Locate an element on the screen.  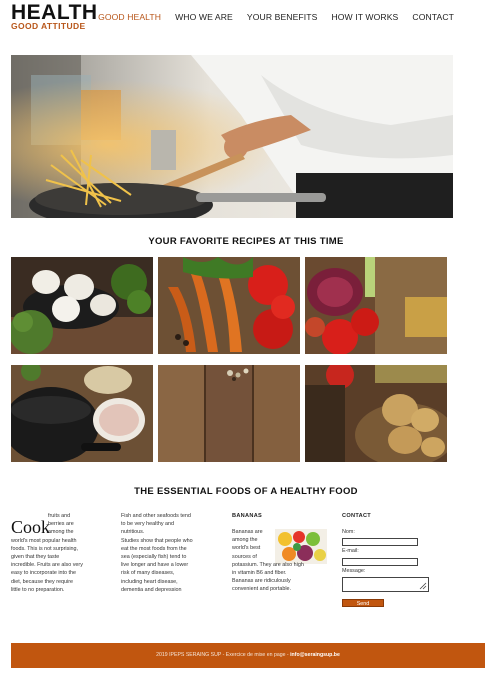
pot-salt-image is located at coordinates (82, 413).